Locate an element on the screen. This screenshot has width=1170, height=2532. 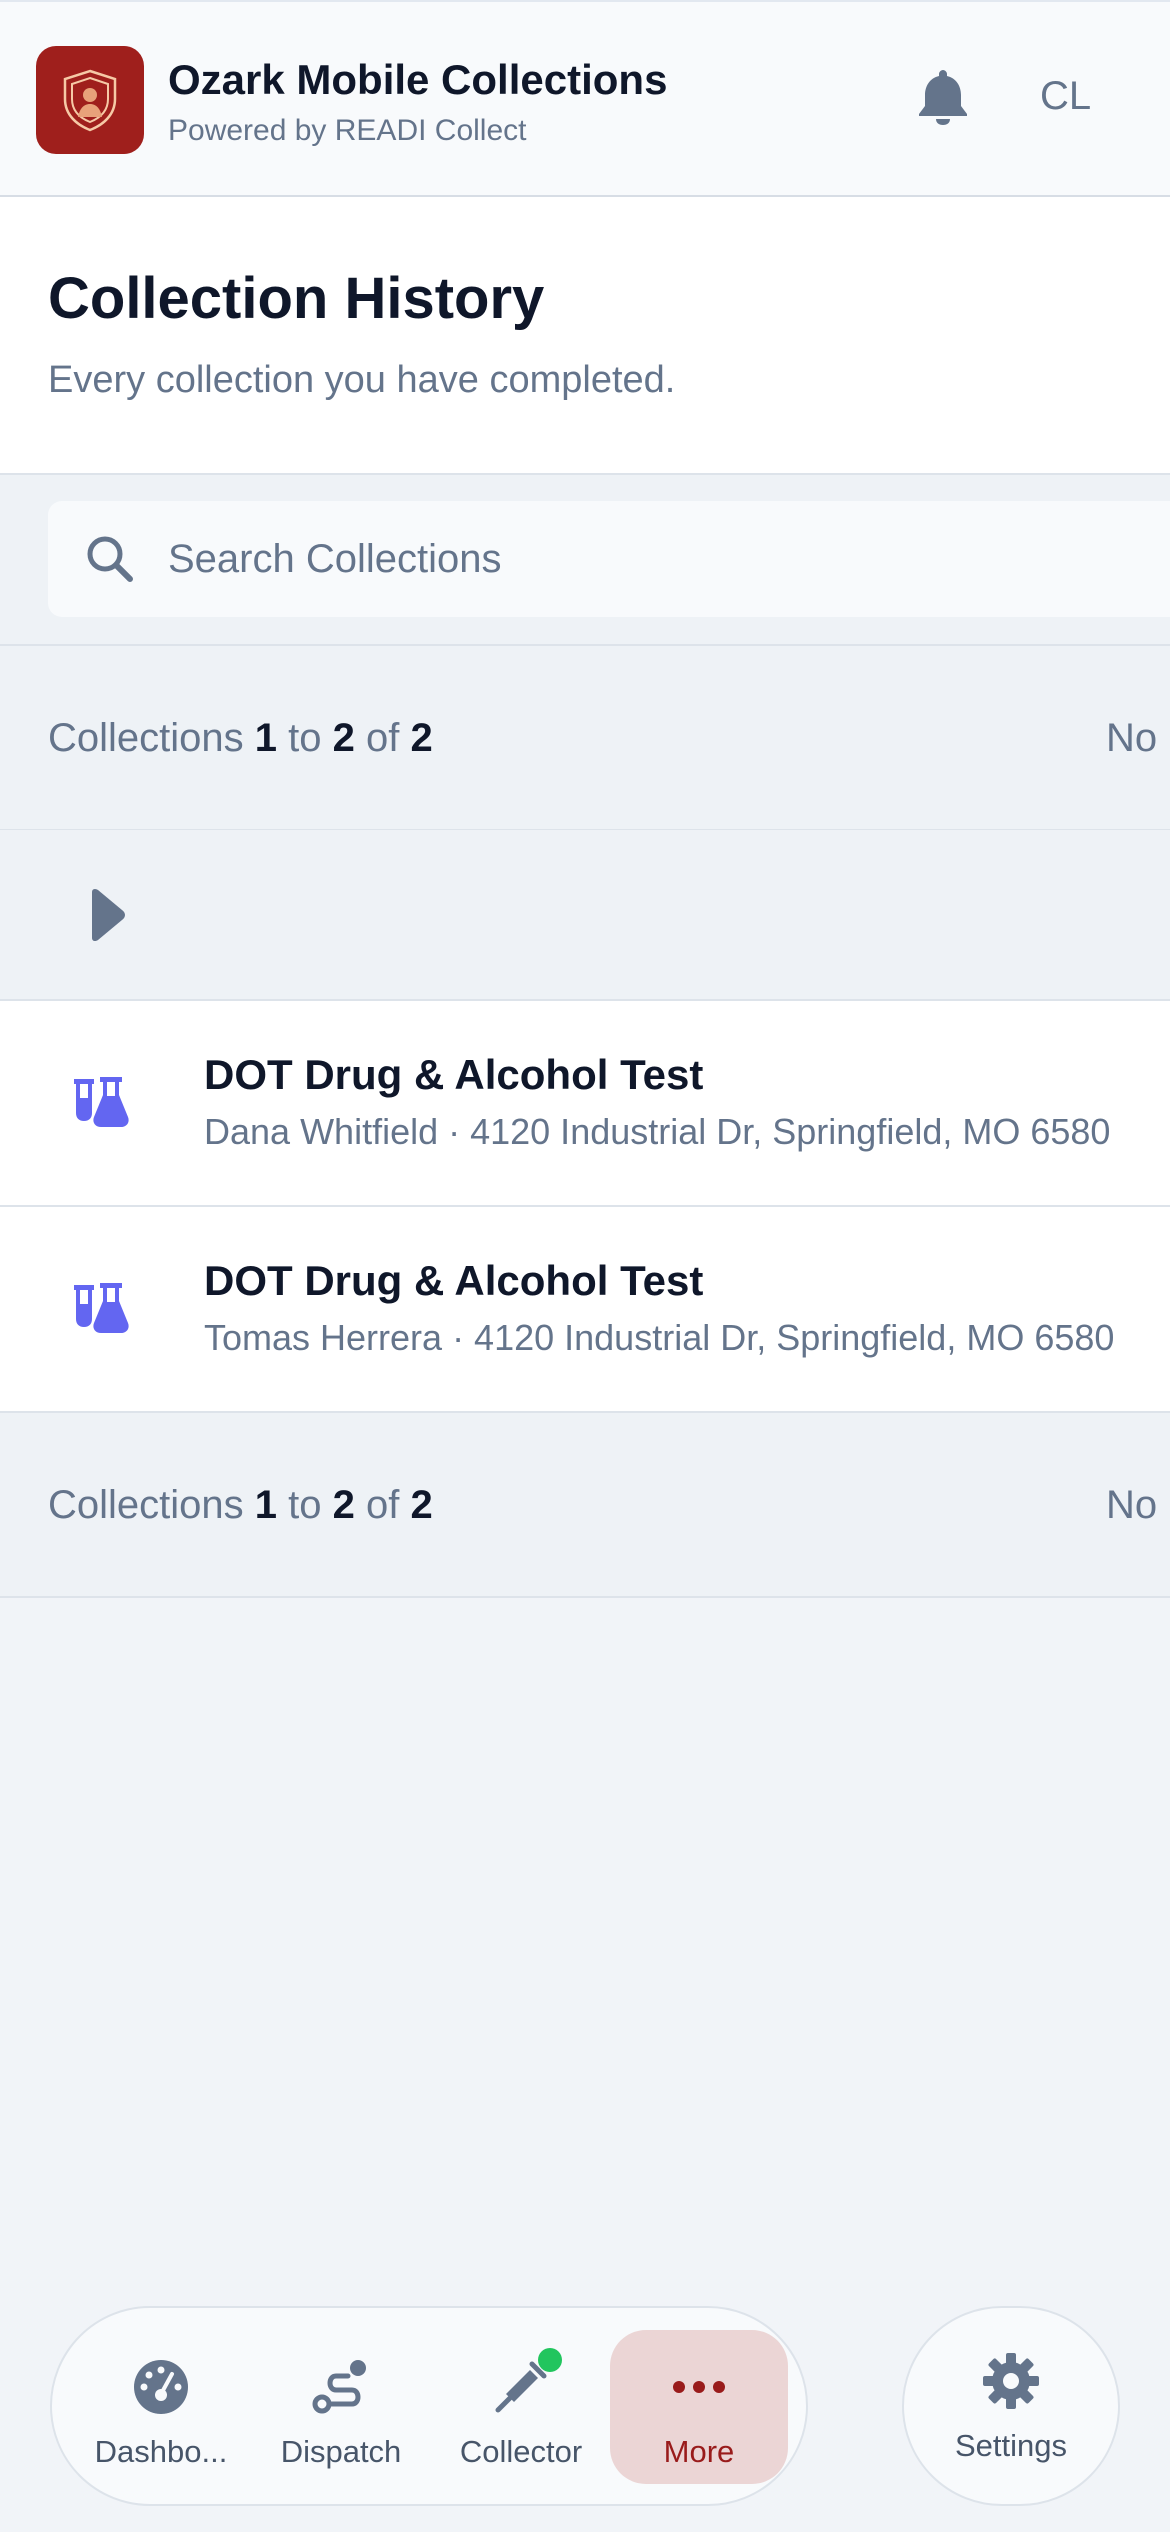
expand-row is located at coordinates (585, 915).